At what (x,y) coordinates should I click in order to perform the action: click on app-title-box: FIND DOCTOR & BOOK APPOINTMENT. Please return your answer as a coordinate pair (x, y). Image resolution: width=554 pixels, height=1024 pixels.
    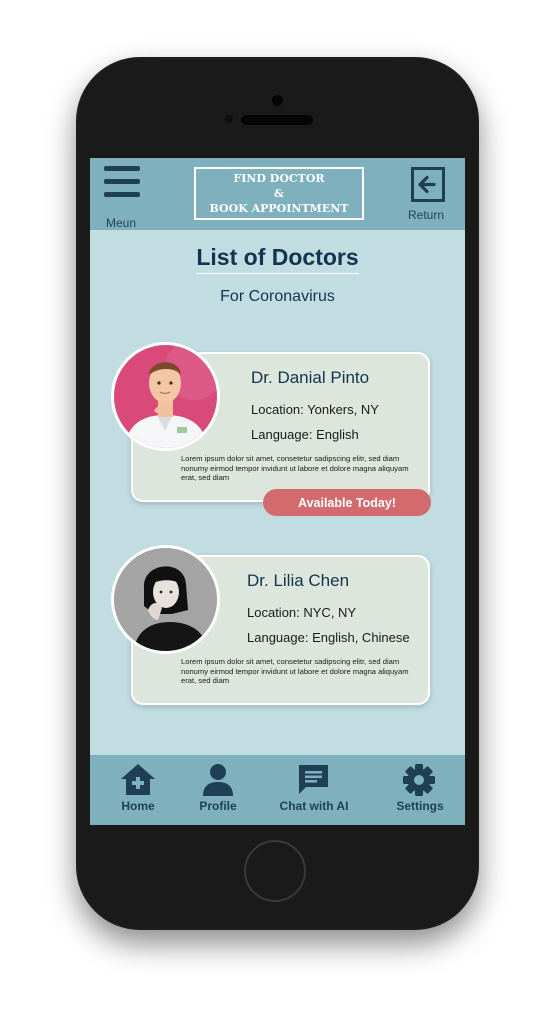
    Looking at the image, I should click on (279, 193).